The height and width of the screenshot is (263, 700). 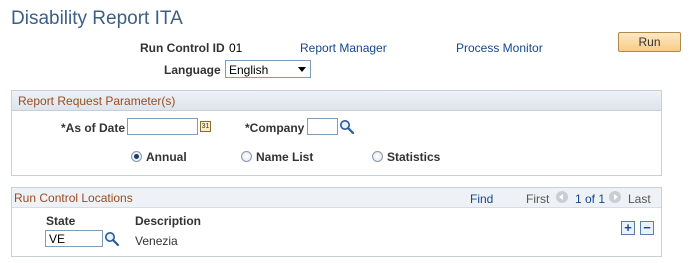 I want to click on calendar-icon: 31, so click(x=205, y=126).